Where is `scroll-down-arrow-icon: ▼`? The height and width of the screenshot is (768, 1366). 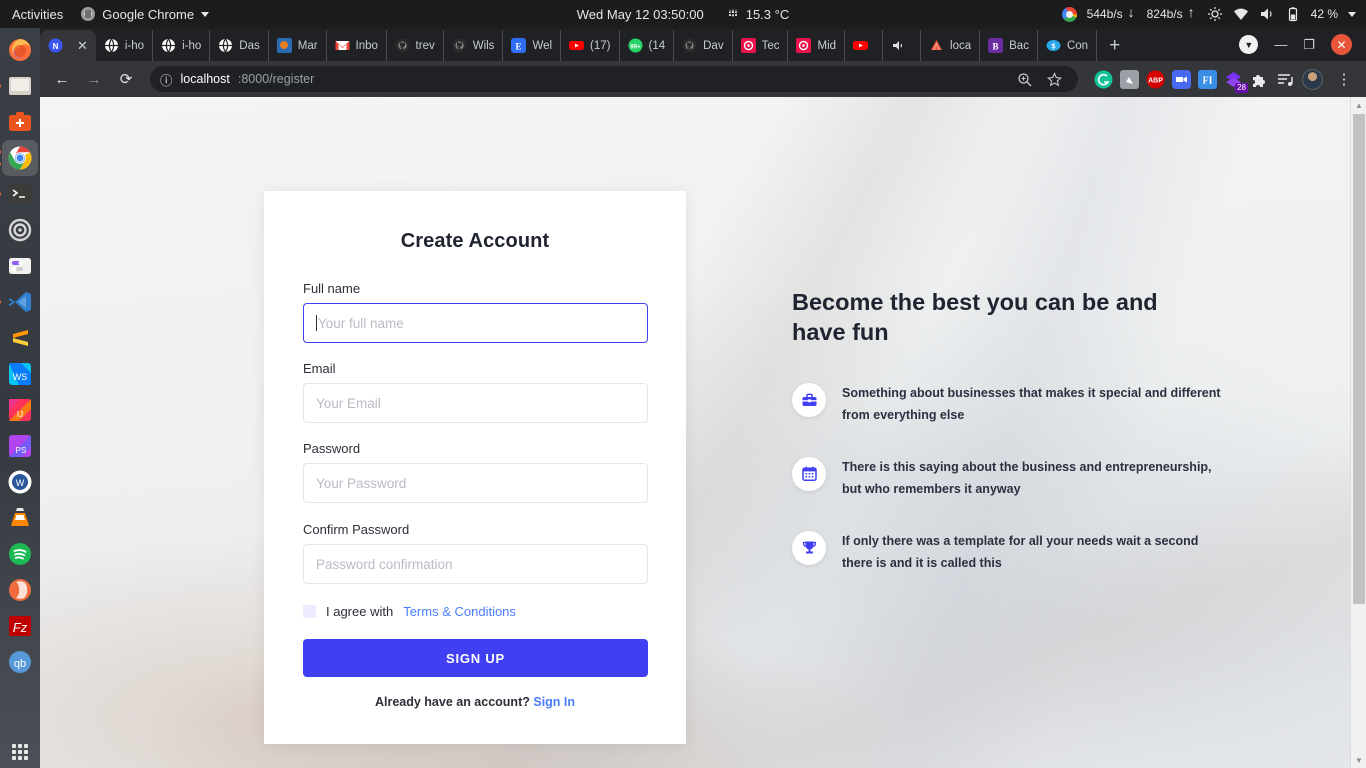 scroll-down-arrow-icon: ▼ is located at coordinates (1358, 760).